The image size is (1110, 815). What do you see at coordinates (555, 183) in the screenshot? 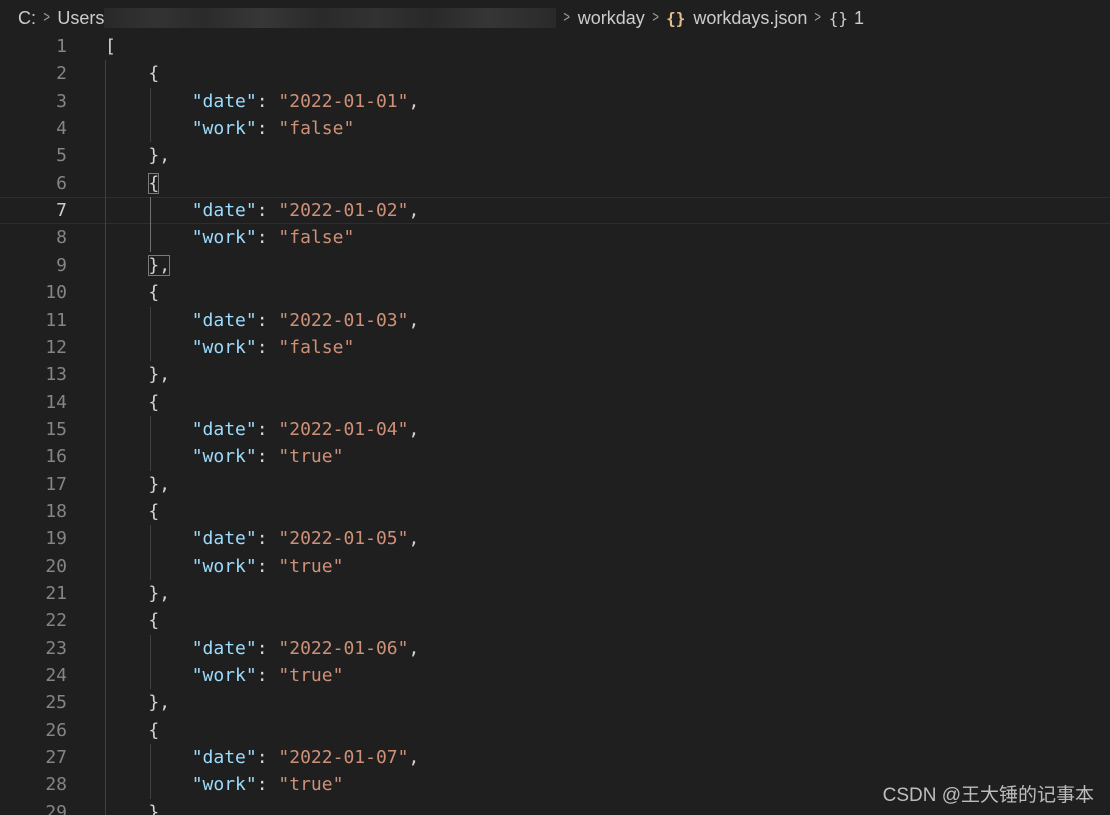
I see `code-line: 6 {` at bounding box center [555, 183].